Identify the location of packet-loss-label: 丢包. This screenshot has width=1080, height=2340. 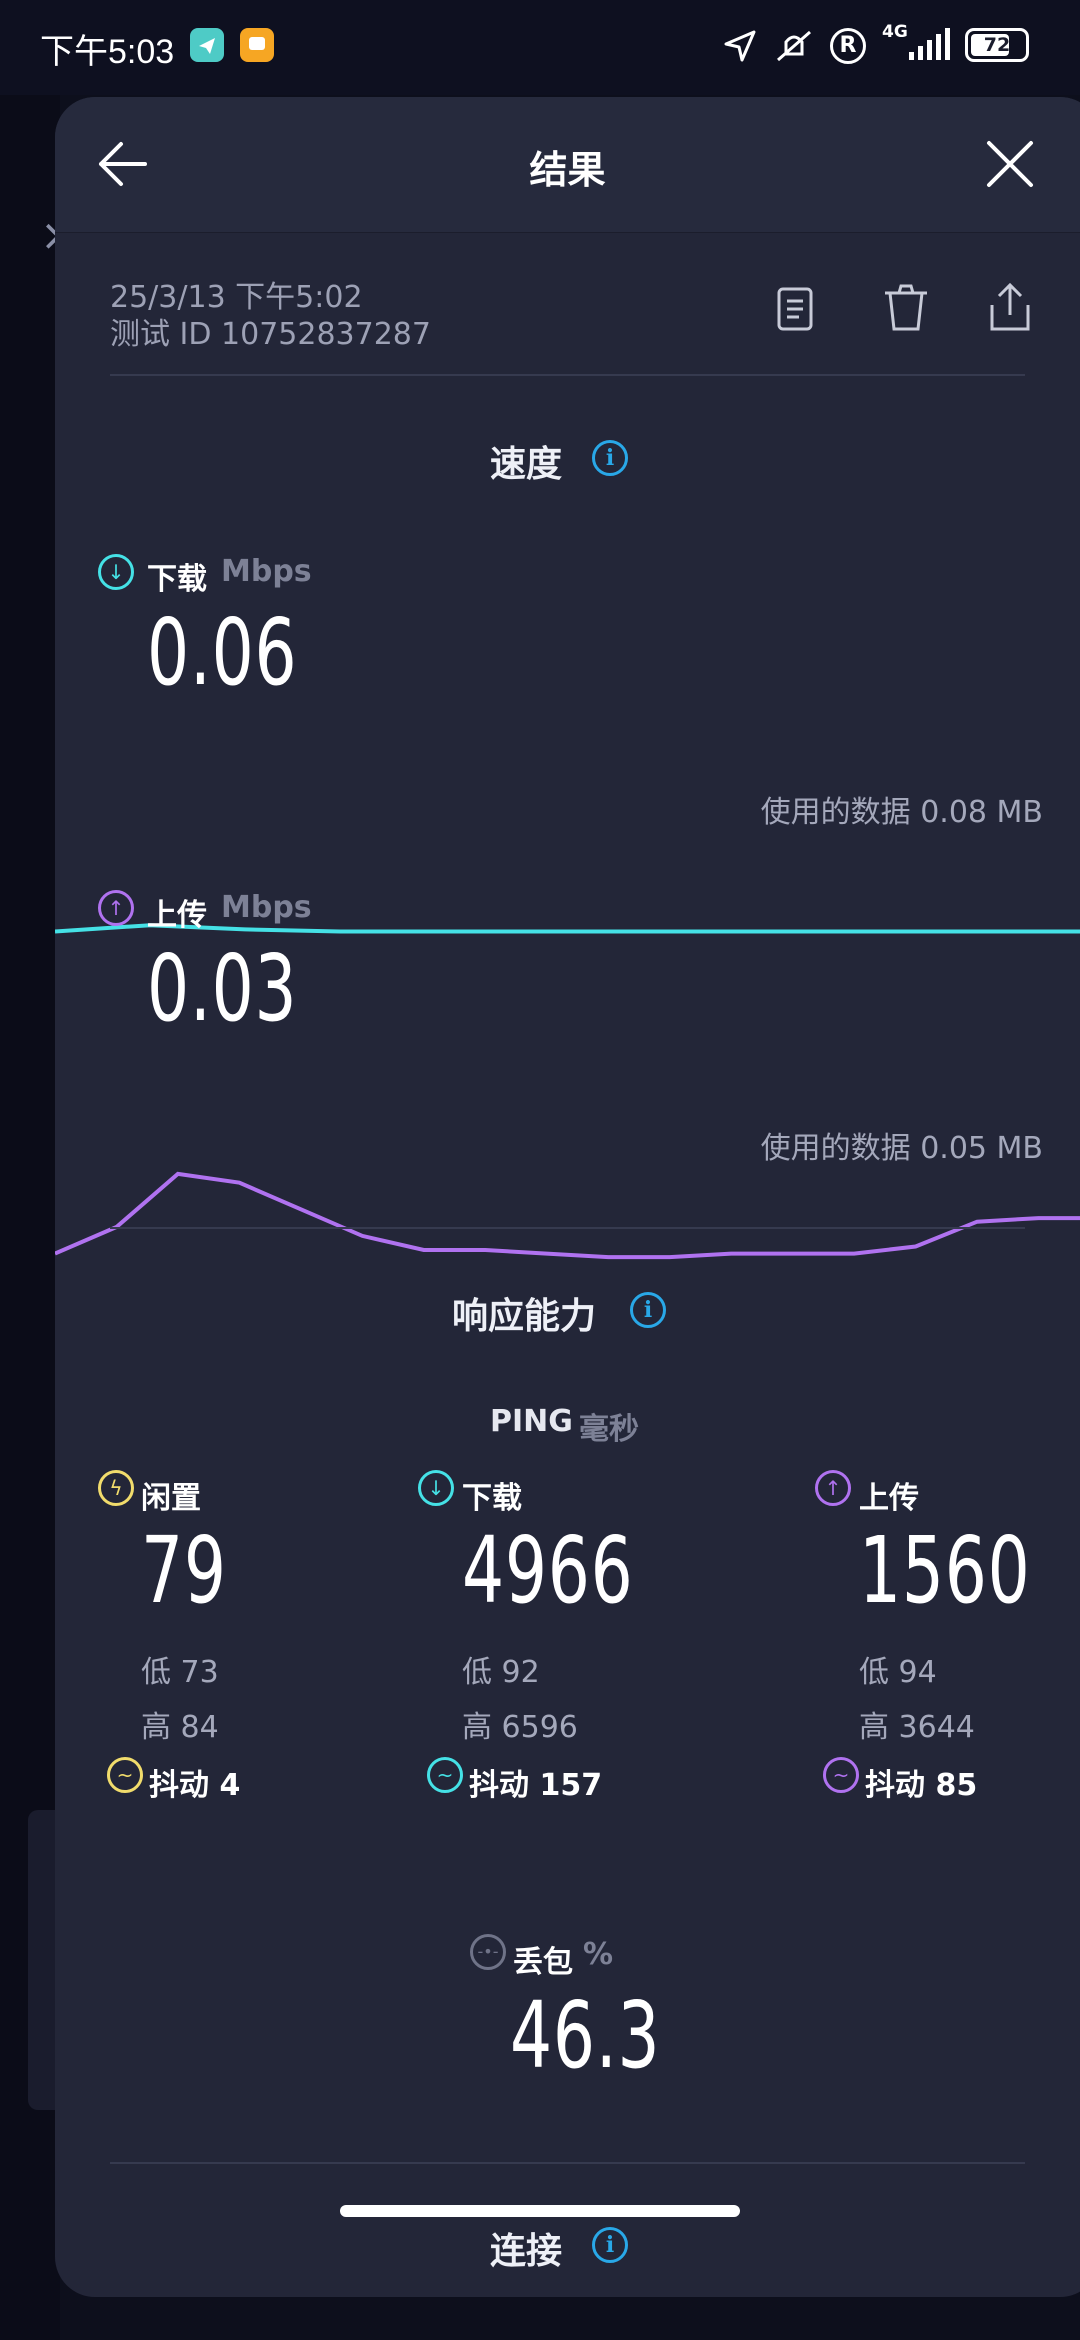
(543, 1962).